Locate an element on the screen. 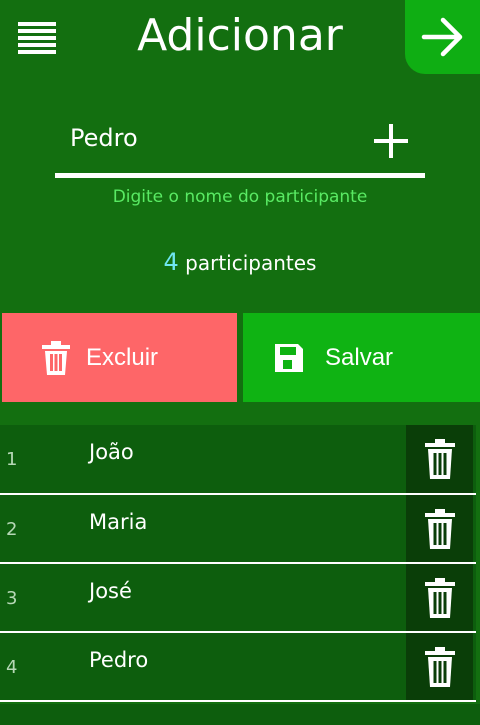  arrow-right-icon is located at coordinates (441, 37).